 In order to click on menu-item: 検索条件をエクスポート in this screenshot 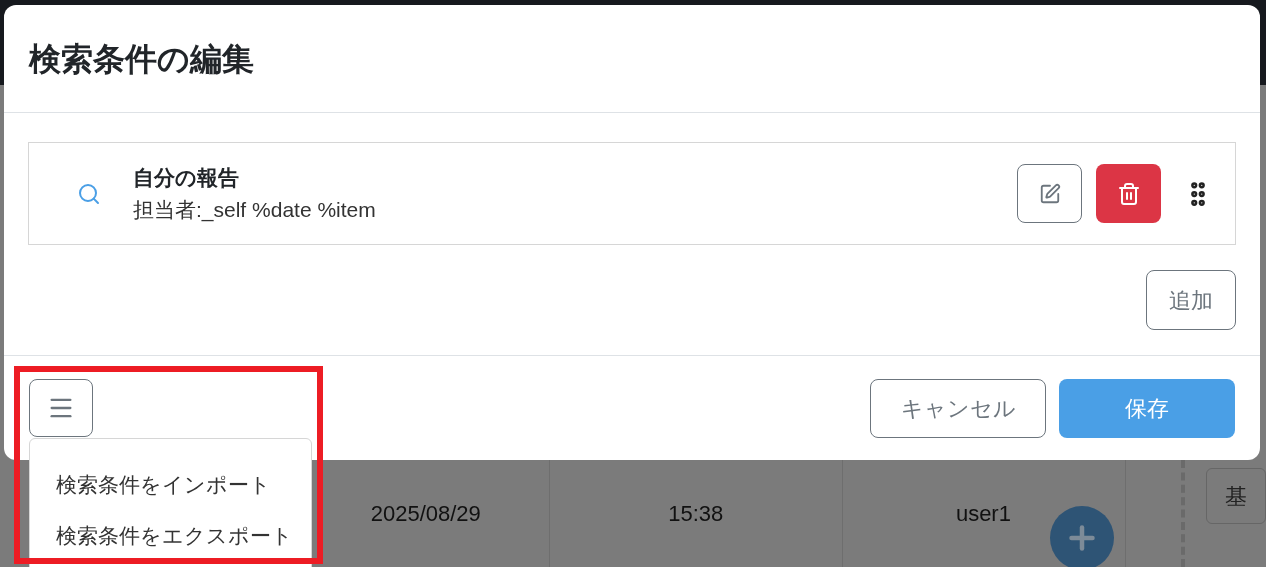, I will do `click(170, 535)`.